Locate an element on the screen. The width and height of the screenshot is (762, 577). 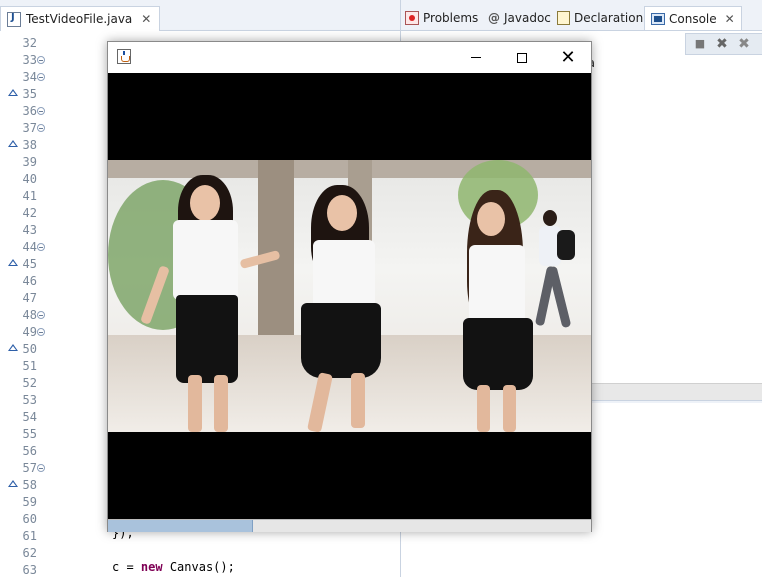
close-tab-icon: ✕ is located at coordinates (146, 19).